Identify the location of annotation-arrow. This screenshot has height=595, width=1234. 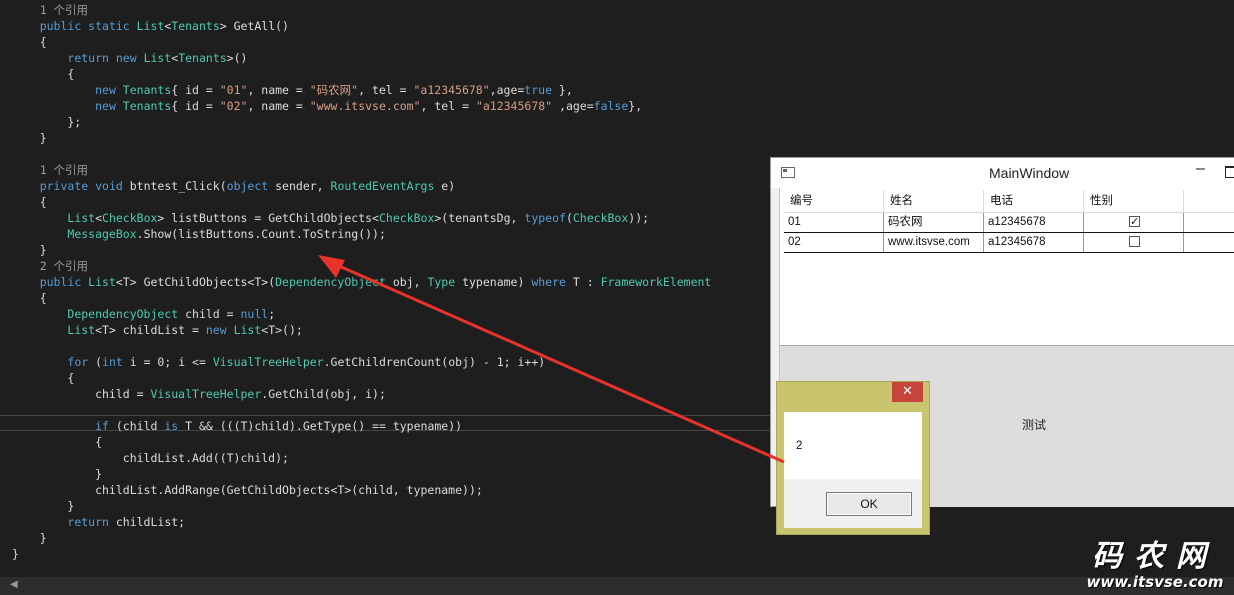
(551, 359).